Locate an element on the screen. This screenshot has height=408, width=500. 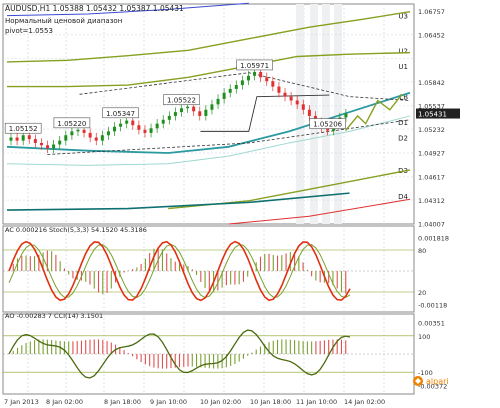
time-tick-label: 14 Jan 02:00 is located at coordinates (364, 402).